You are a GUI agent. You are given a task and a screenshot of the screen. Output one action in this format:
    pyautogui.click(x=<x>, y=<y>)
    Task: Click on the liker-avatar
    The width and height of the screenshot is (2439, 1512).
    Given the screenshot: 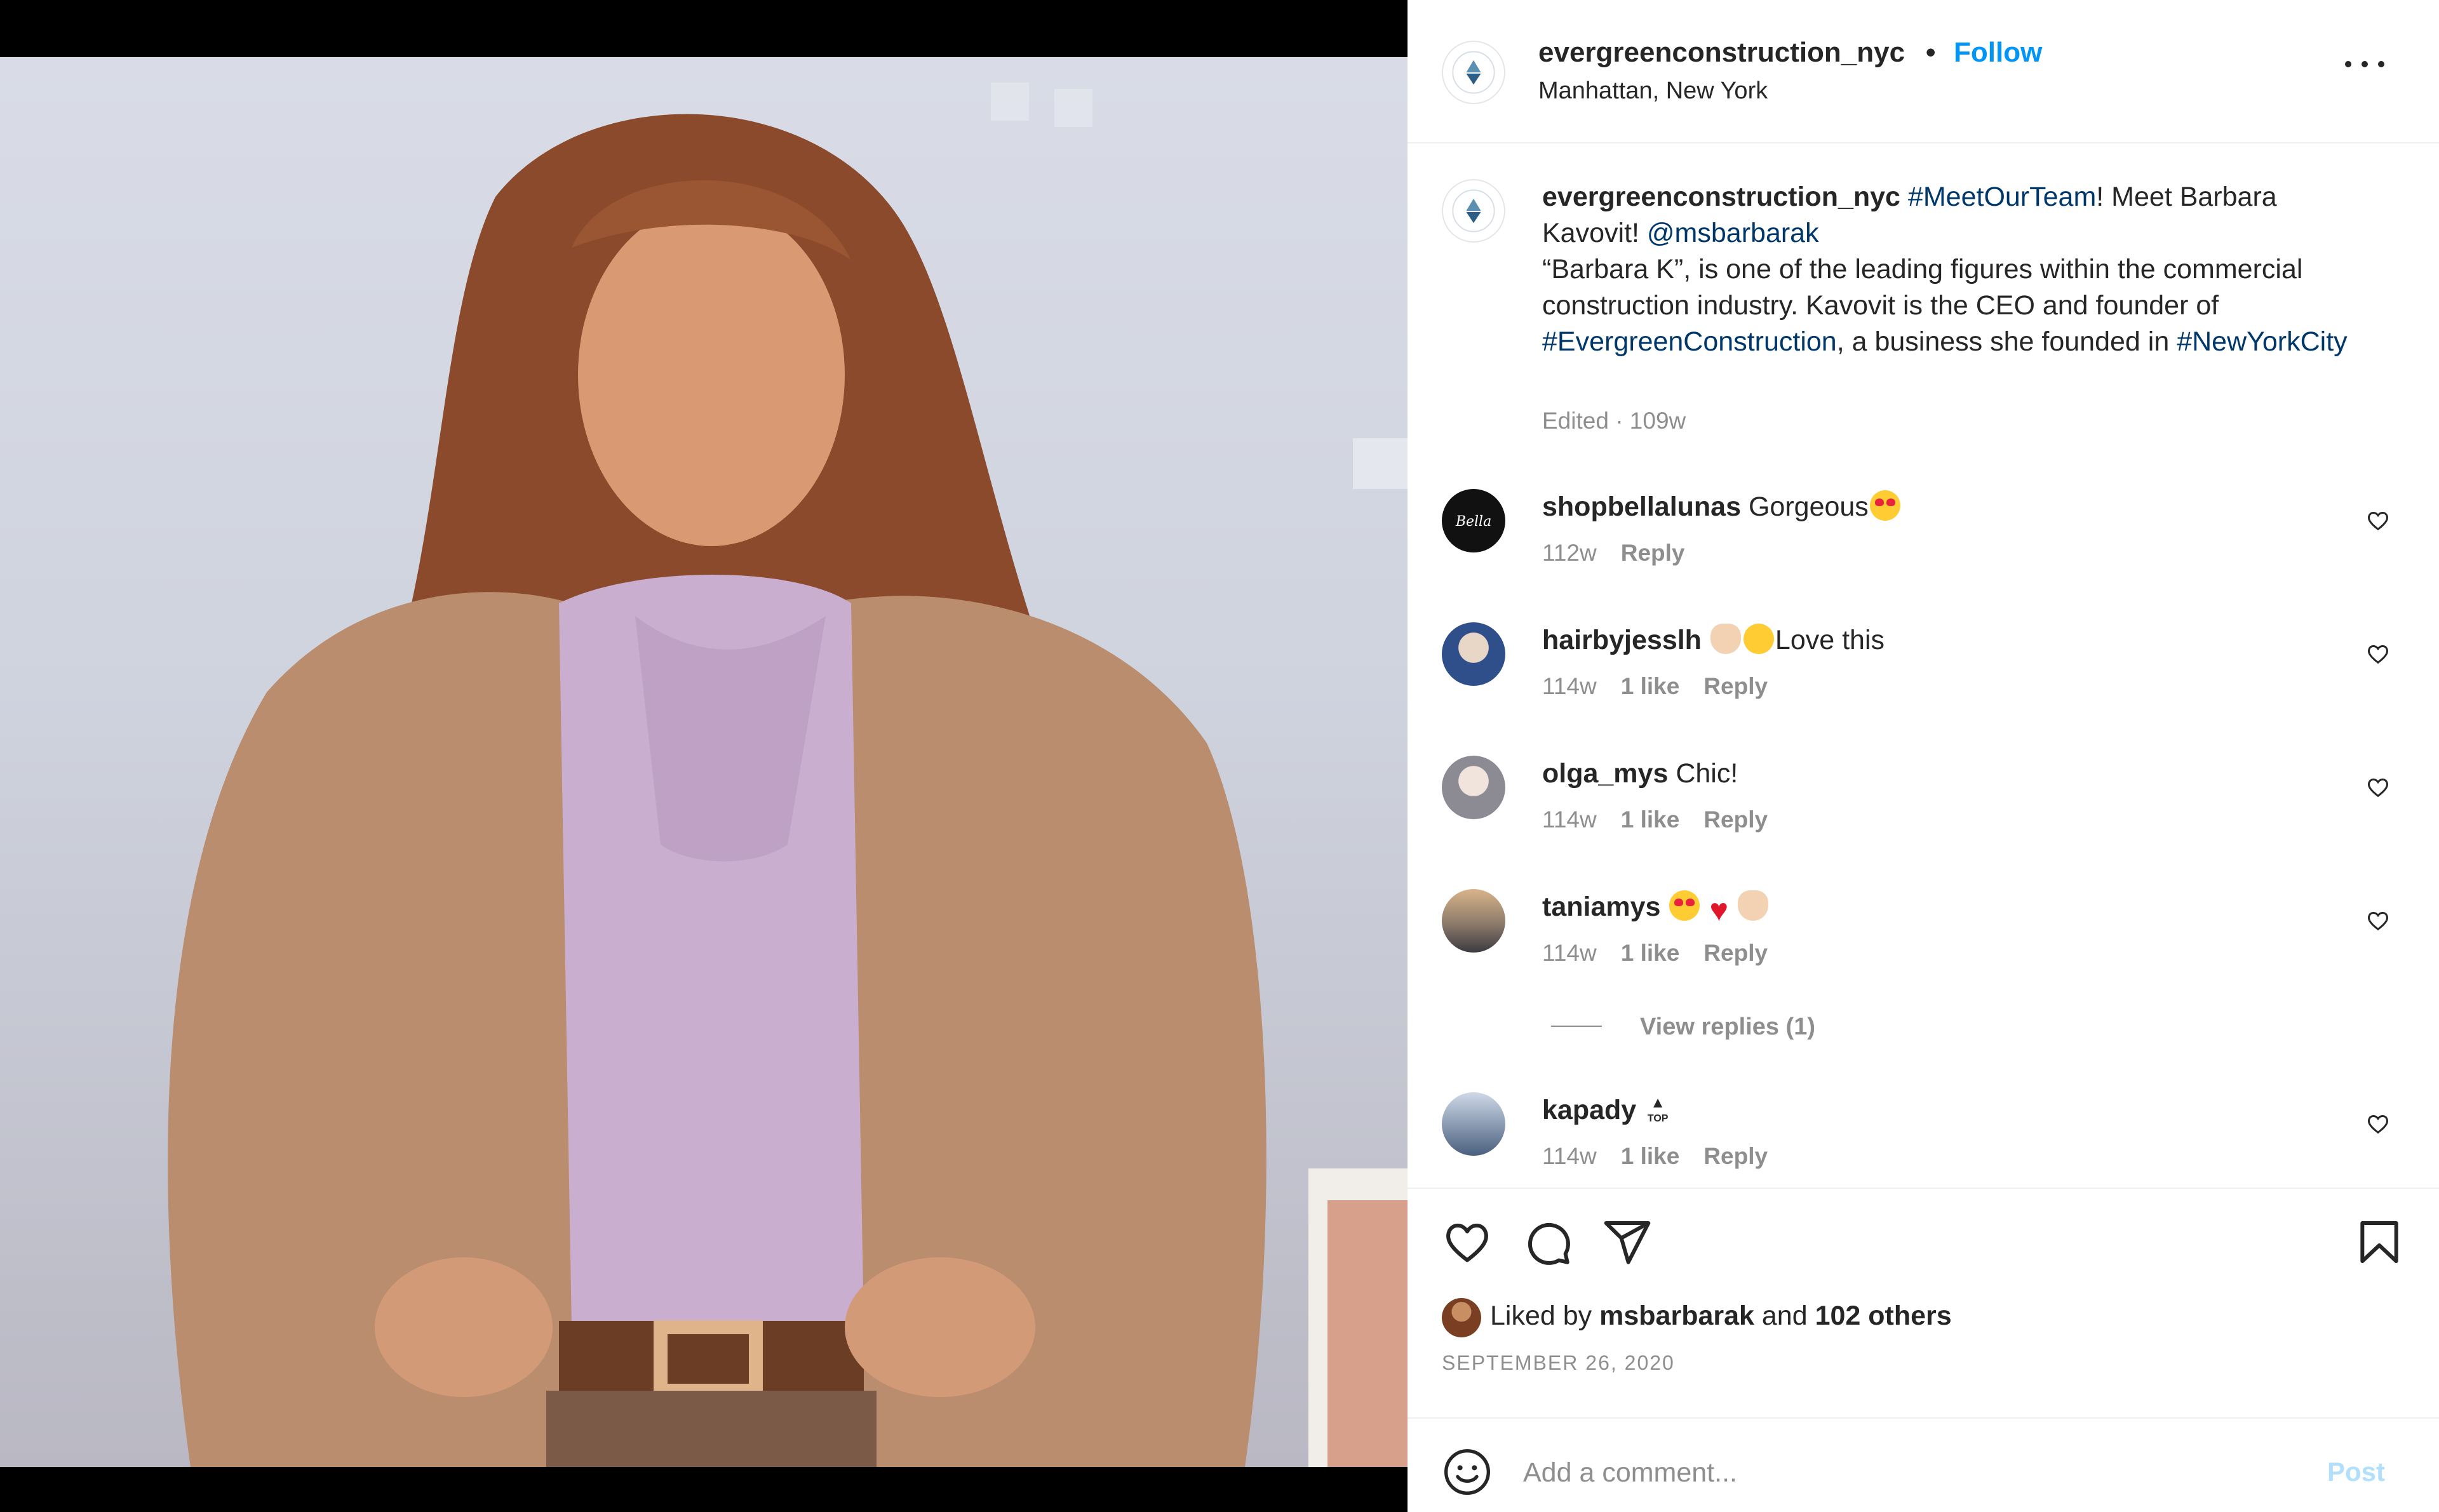 What is the action you would take?
    pyautogui.click(x=1461, y=1317)
    